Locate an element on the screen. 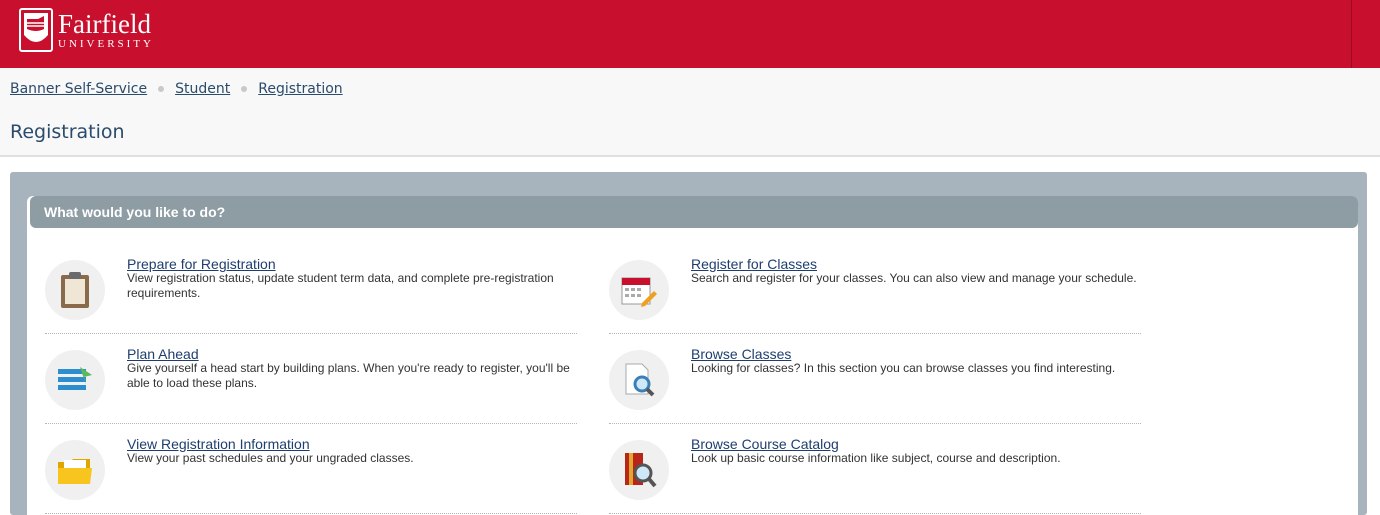 The width and height of the screenshot is (1380, 515). breadcrumb-registration: Registration is located at coordinates (300, 89).